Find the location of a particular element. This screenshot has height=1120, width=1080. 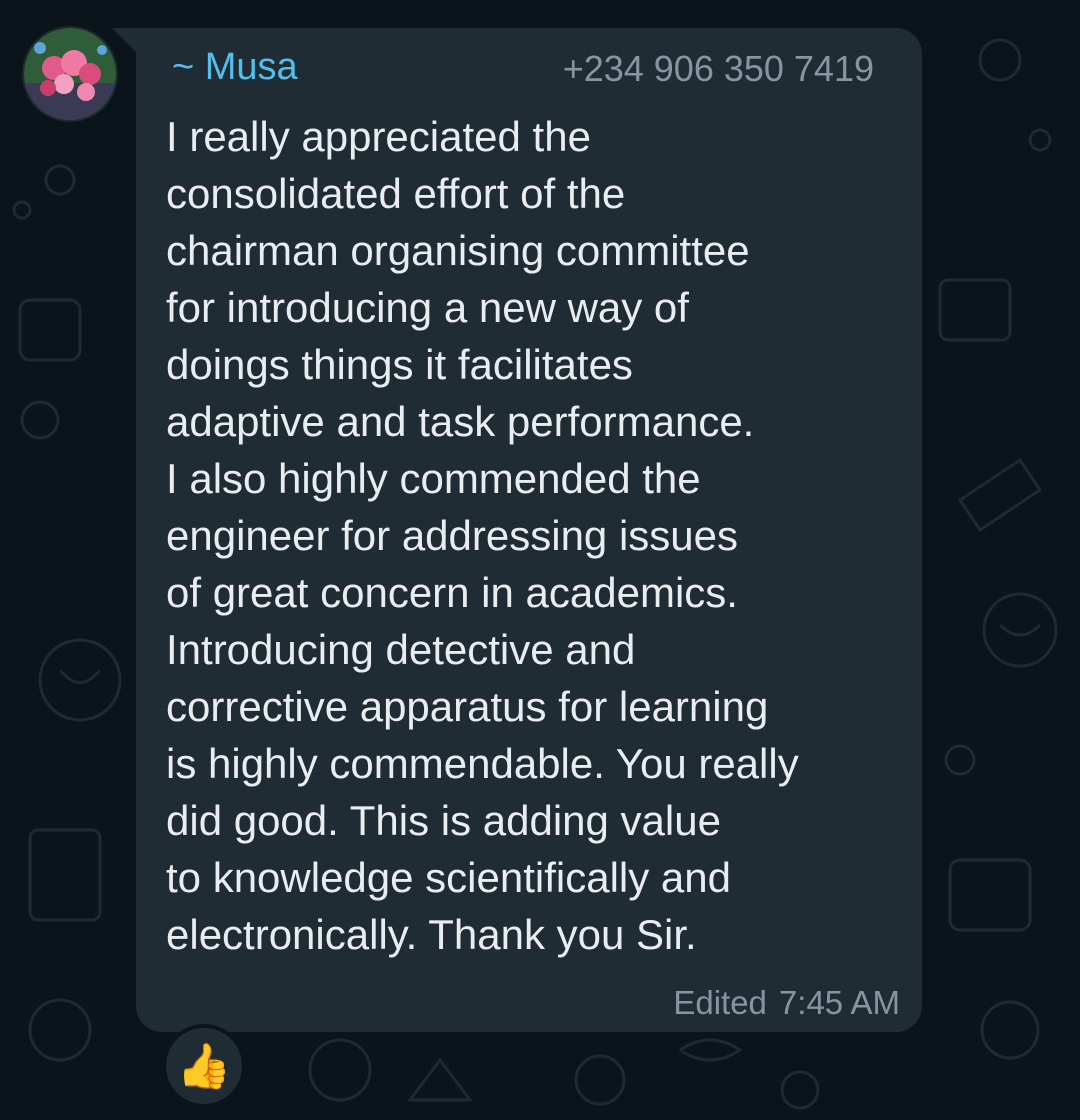

message-line: I really appreciated the is located at coordinates (378, 136).